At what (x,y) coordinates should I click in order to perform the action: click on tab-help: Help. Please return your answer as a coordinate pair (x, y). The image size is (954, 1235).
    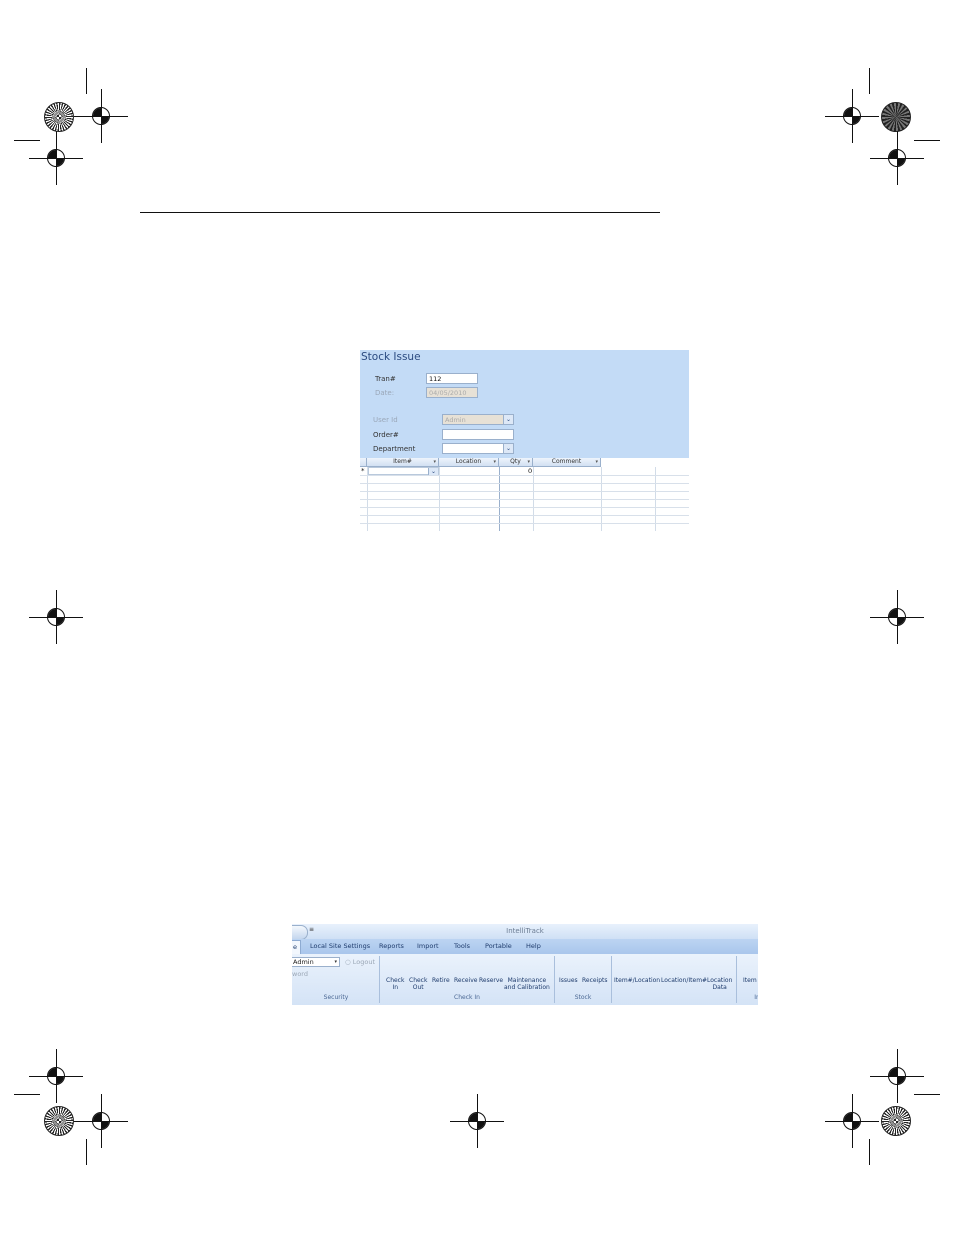
    Looking at the image, I should click on (533, 946).